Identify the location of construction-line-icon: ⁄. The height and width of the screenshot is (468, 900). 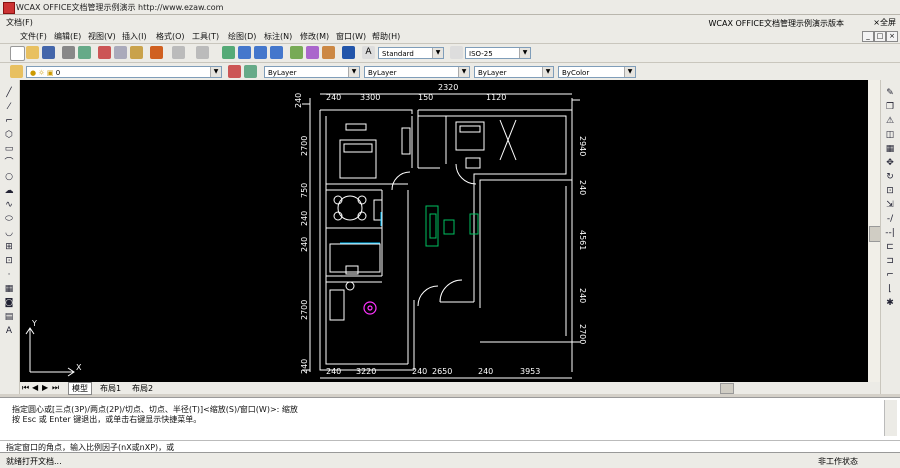
(9, 107).